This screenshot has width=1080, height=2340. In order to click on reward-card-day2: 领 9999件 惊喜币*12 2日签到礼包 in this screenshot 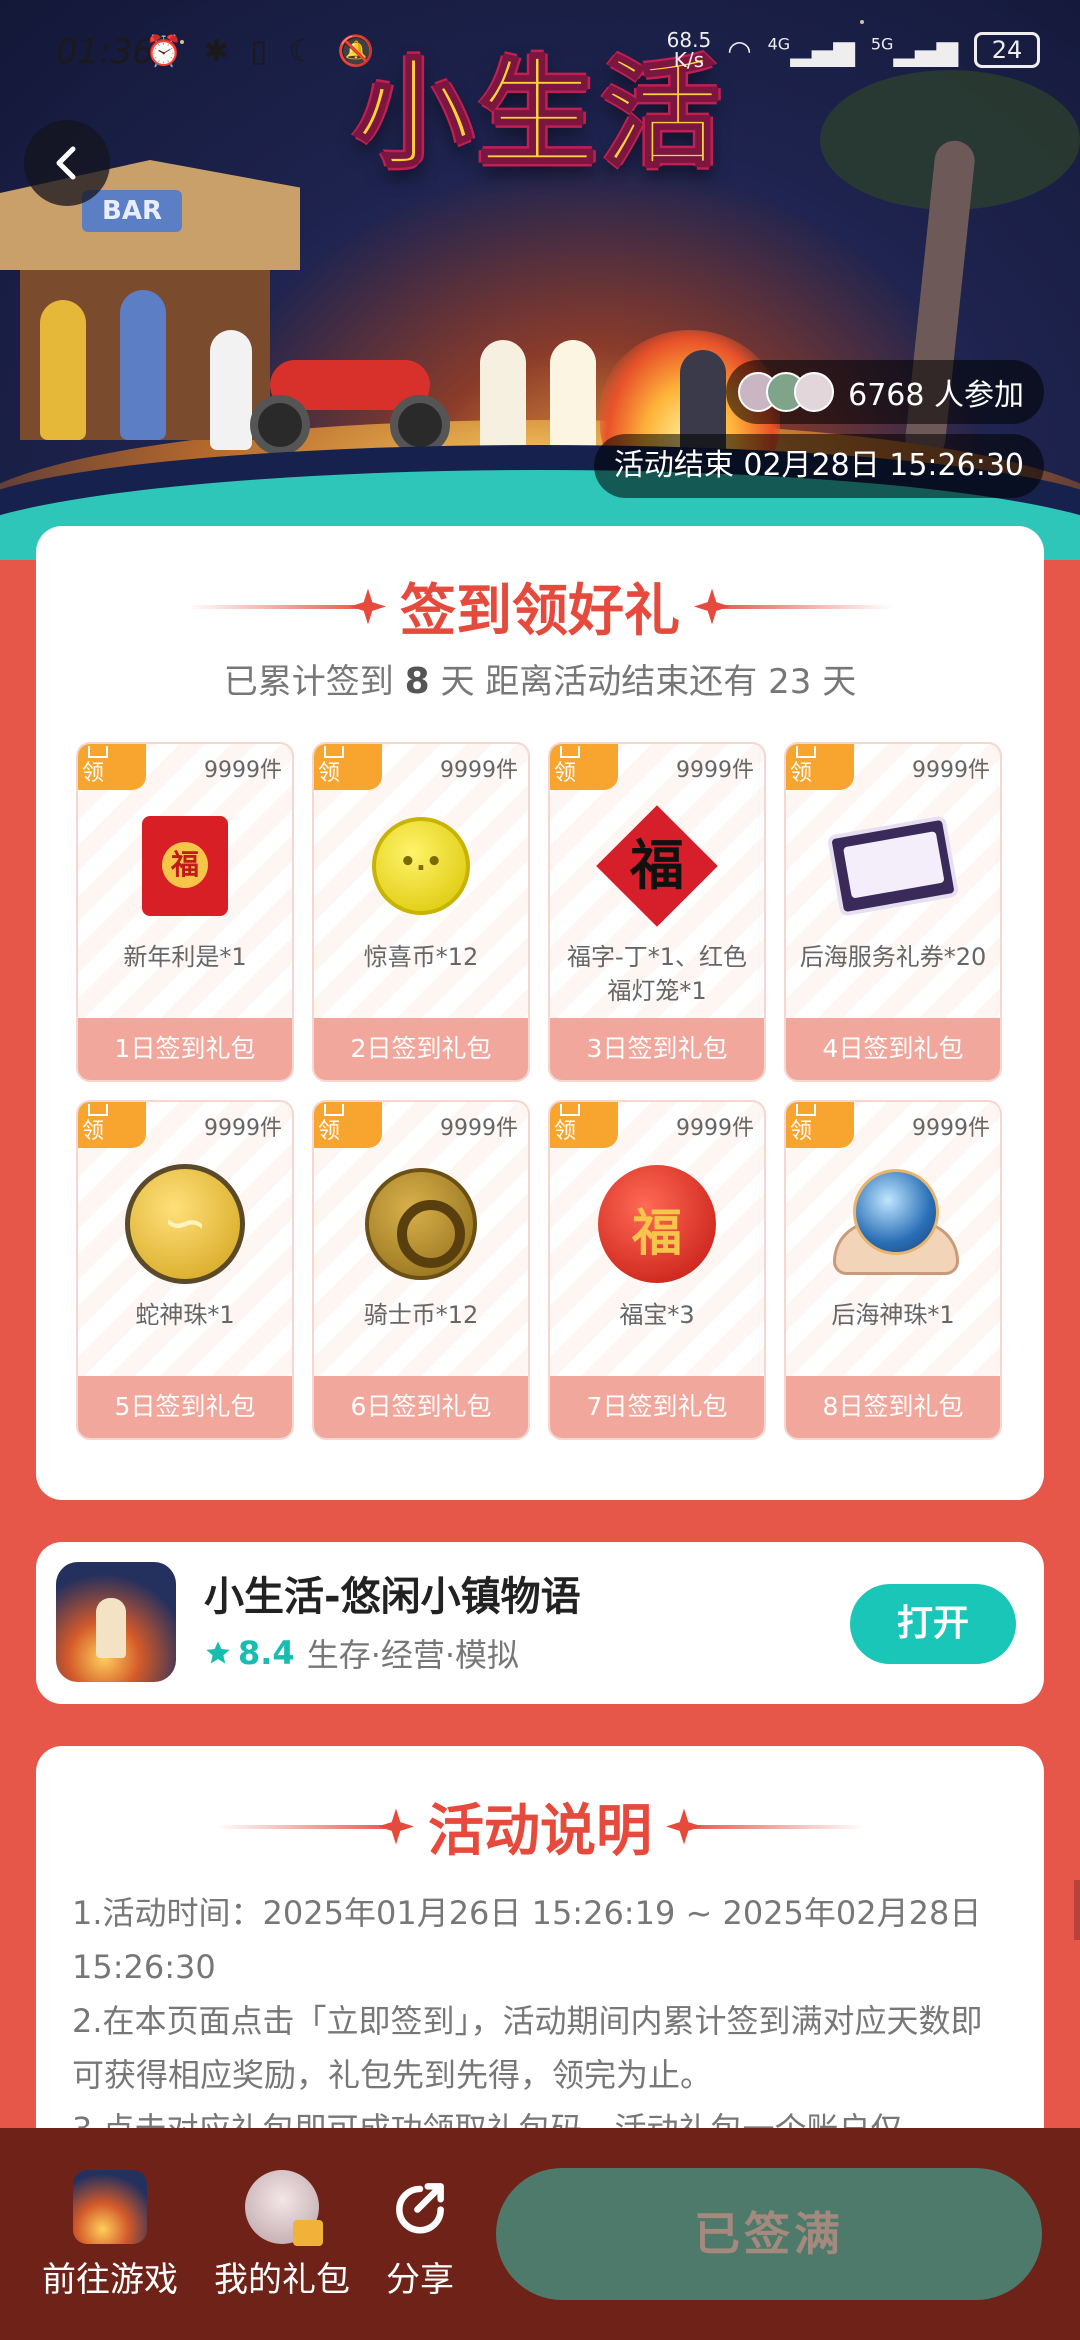, I will do `click(421, 912)`.